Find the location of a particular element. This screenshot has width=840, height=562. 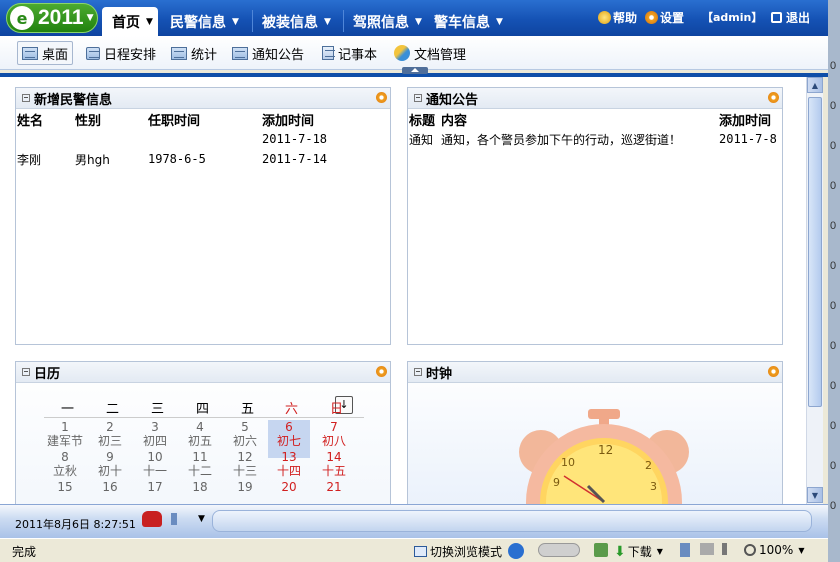

column-header: 性别 is located at coordinates (88, 121).